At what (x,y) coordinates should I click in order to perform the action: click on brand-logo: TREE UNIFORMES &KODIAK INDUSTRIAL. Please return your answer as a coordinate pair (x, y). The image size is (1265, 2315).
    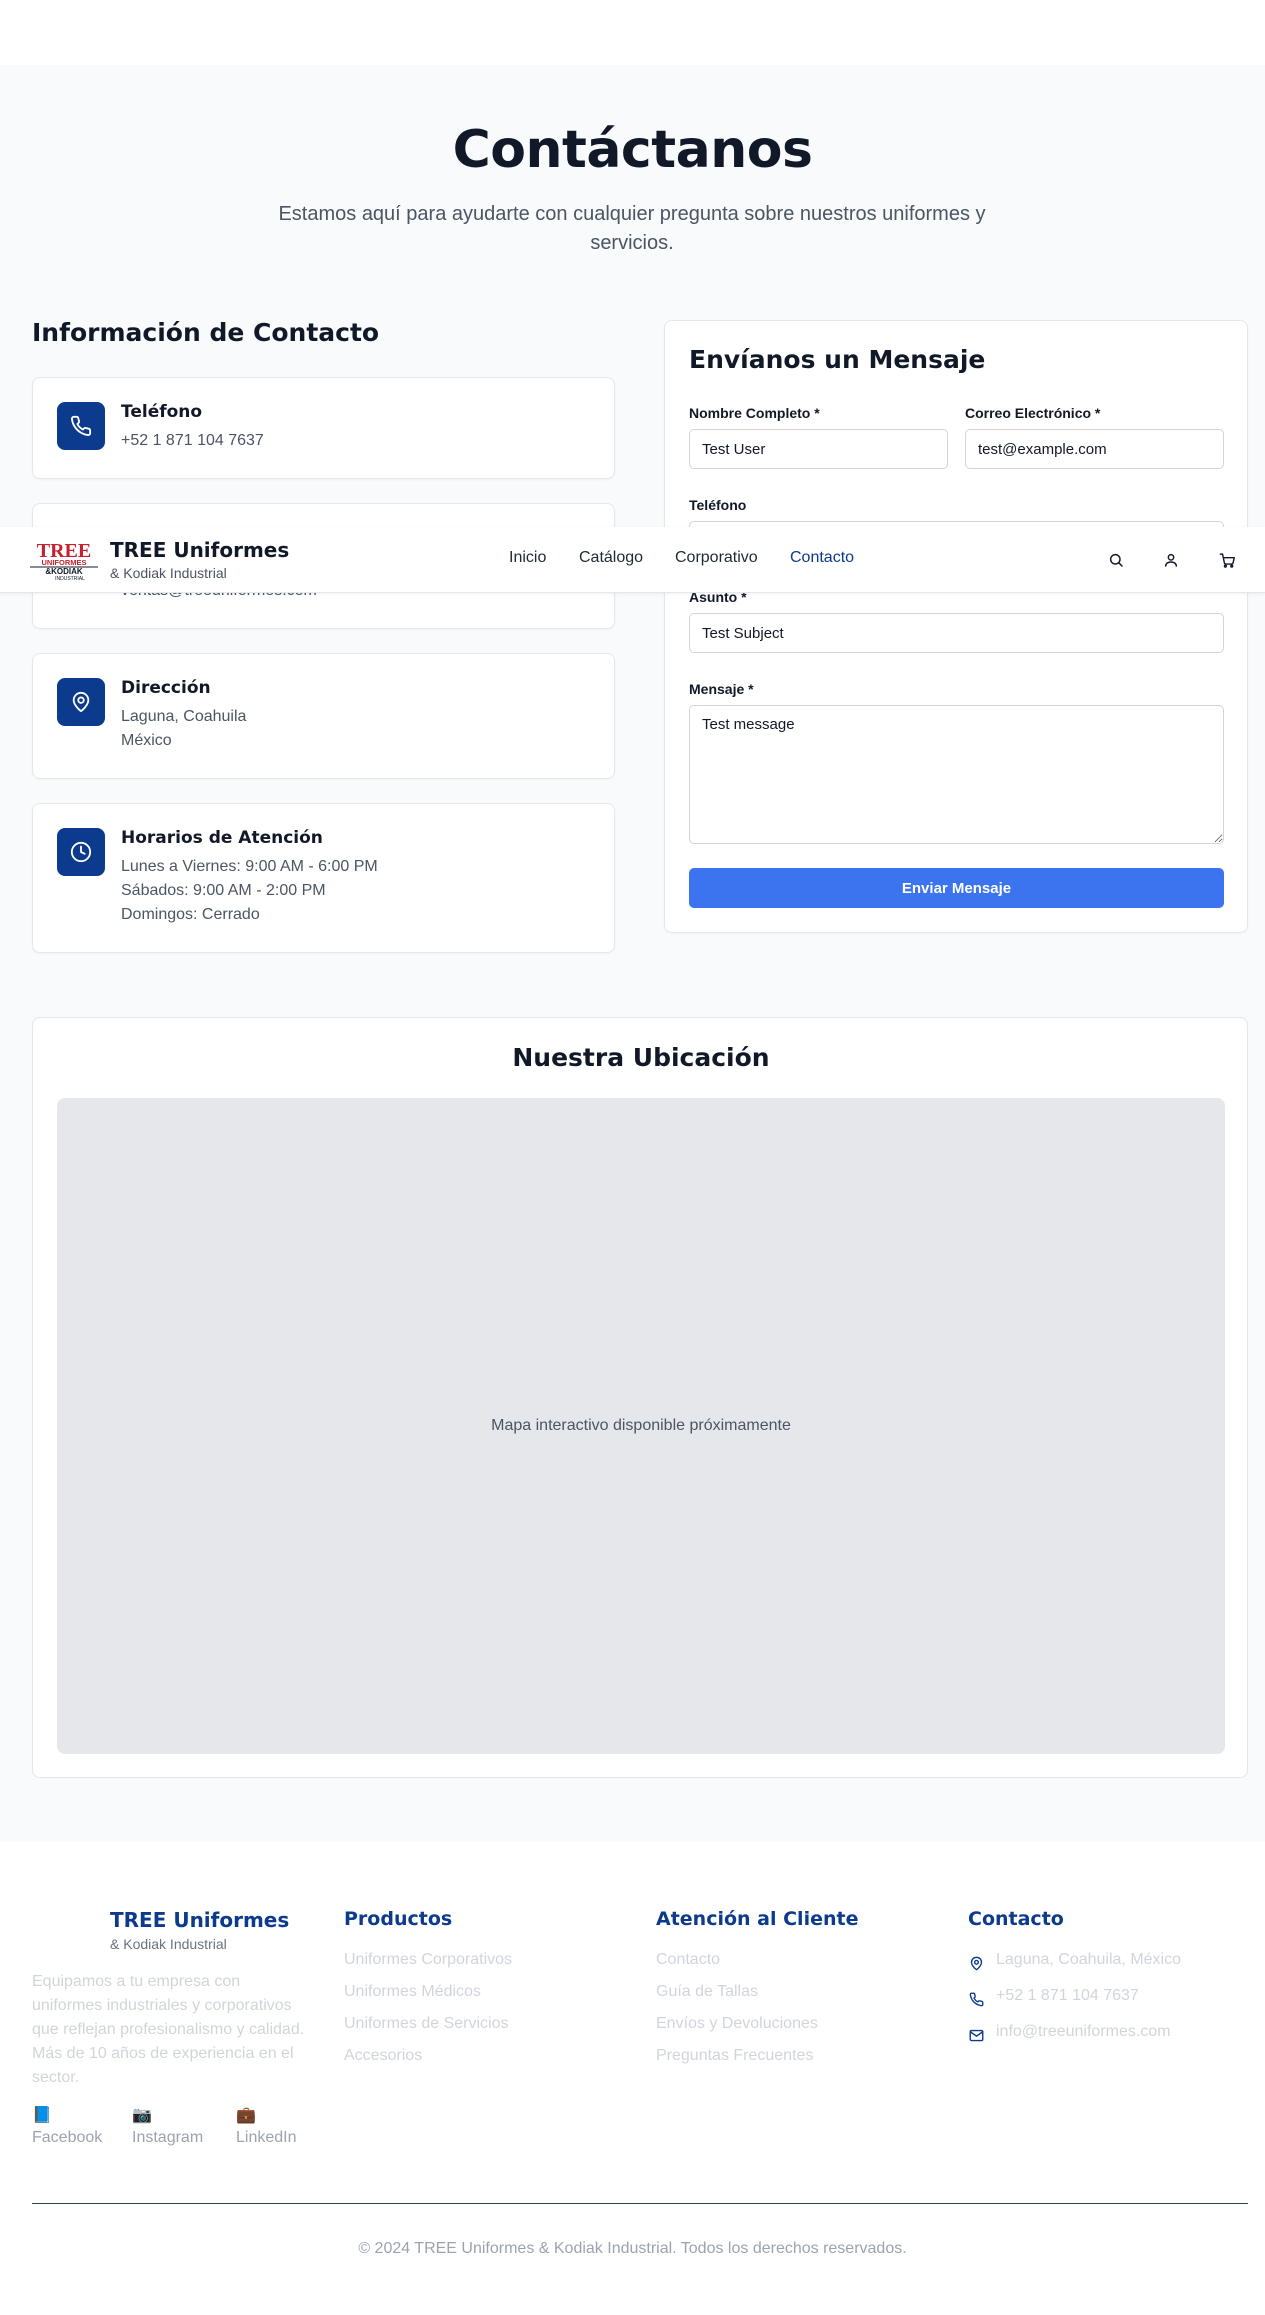
    Looking at the image, I should click on (64, 560).